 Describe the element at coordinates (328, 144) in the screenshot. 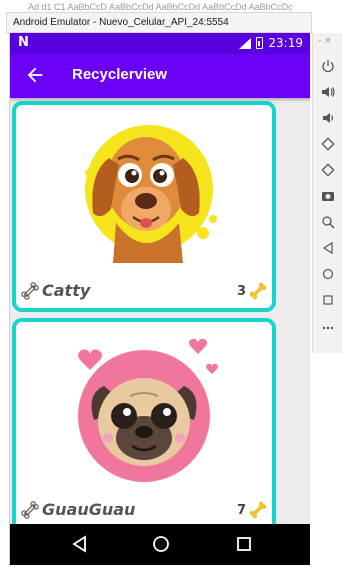

I see `rotate-left-icon` at that location.